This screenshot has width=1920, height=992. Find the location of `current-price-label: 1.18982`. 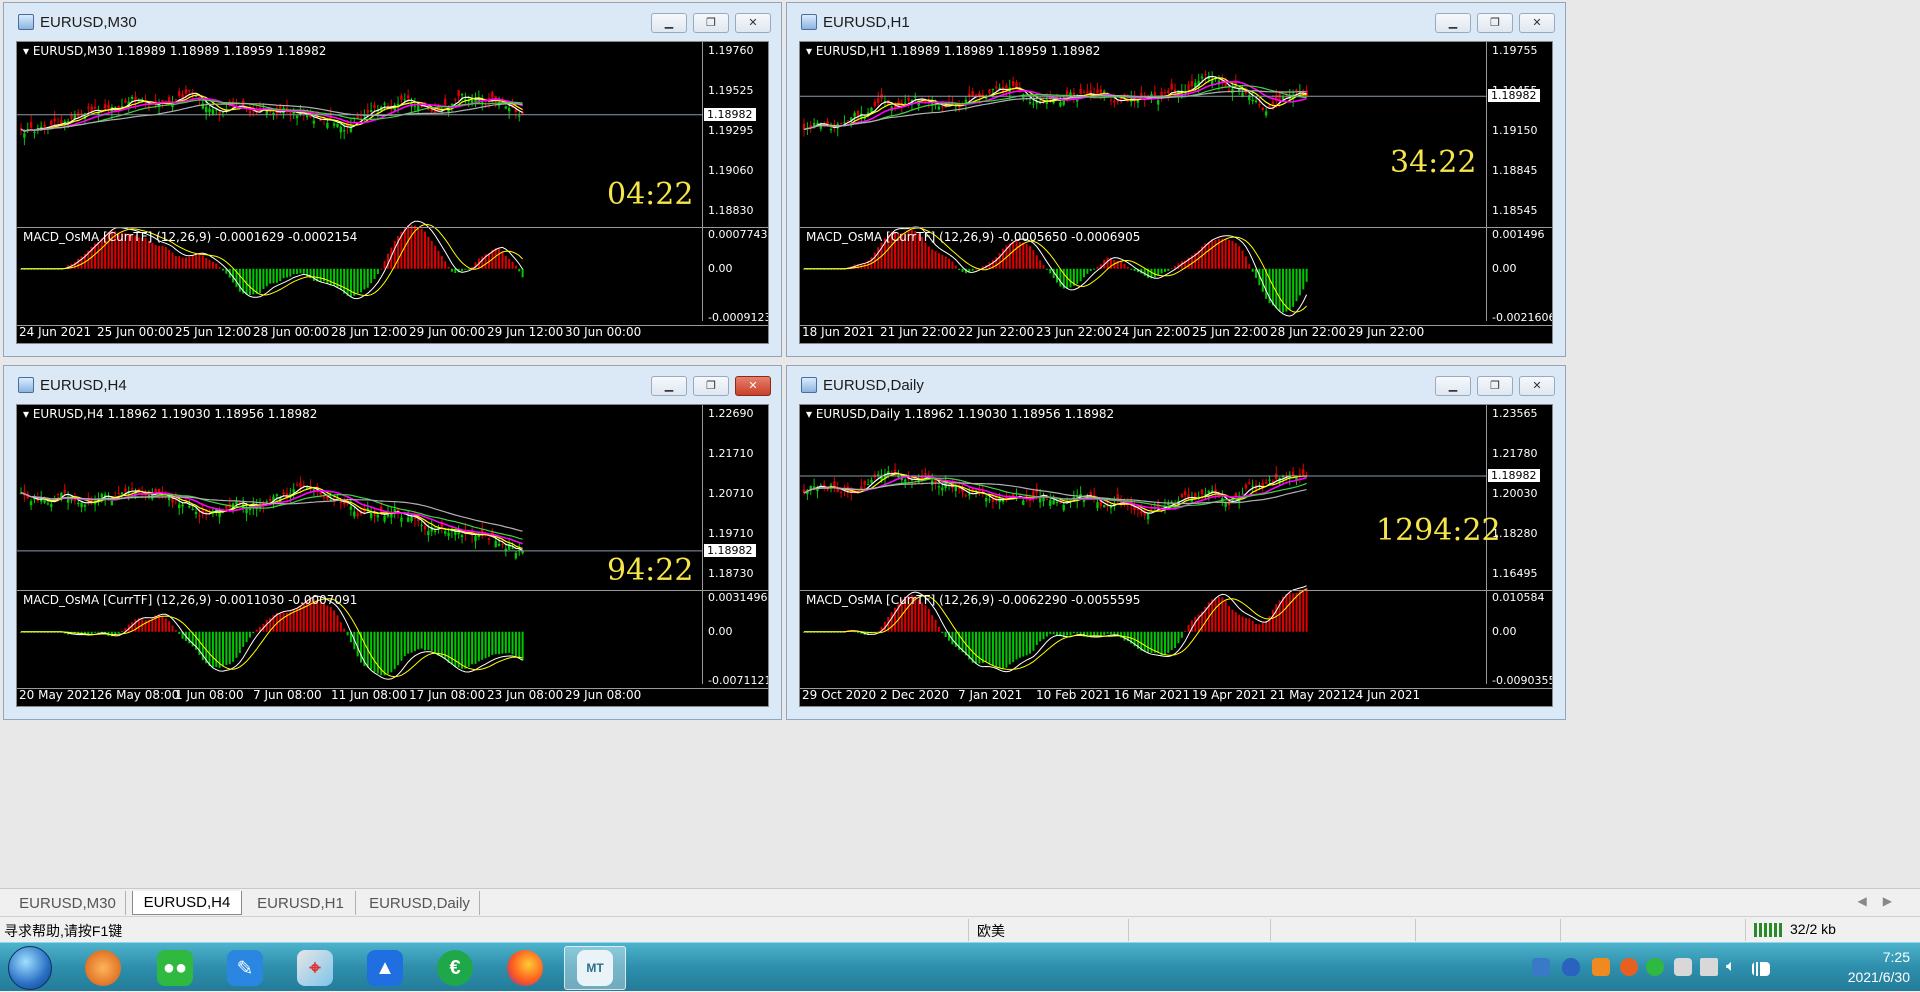

current-price-label: 1.18982 is located at coordinates (730, 114).